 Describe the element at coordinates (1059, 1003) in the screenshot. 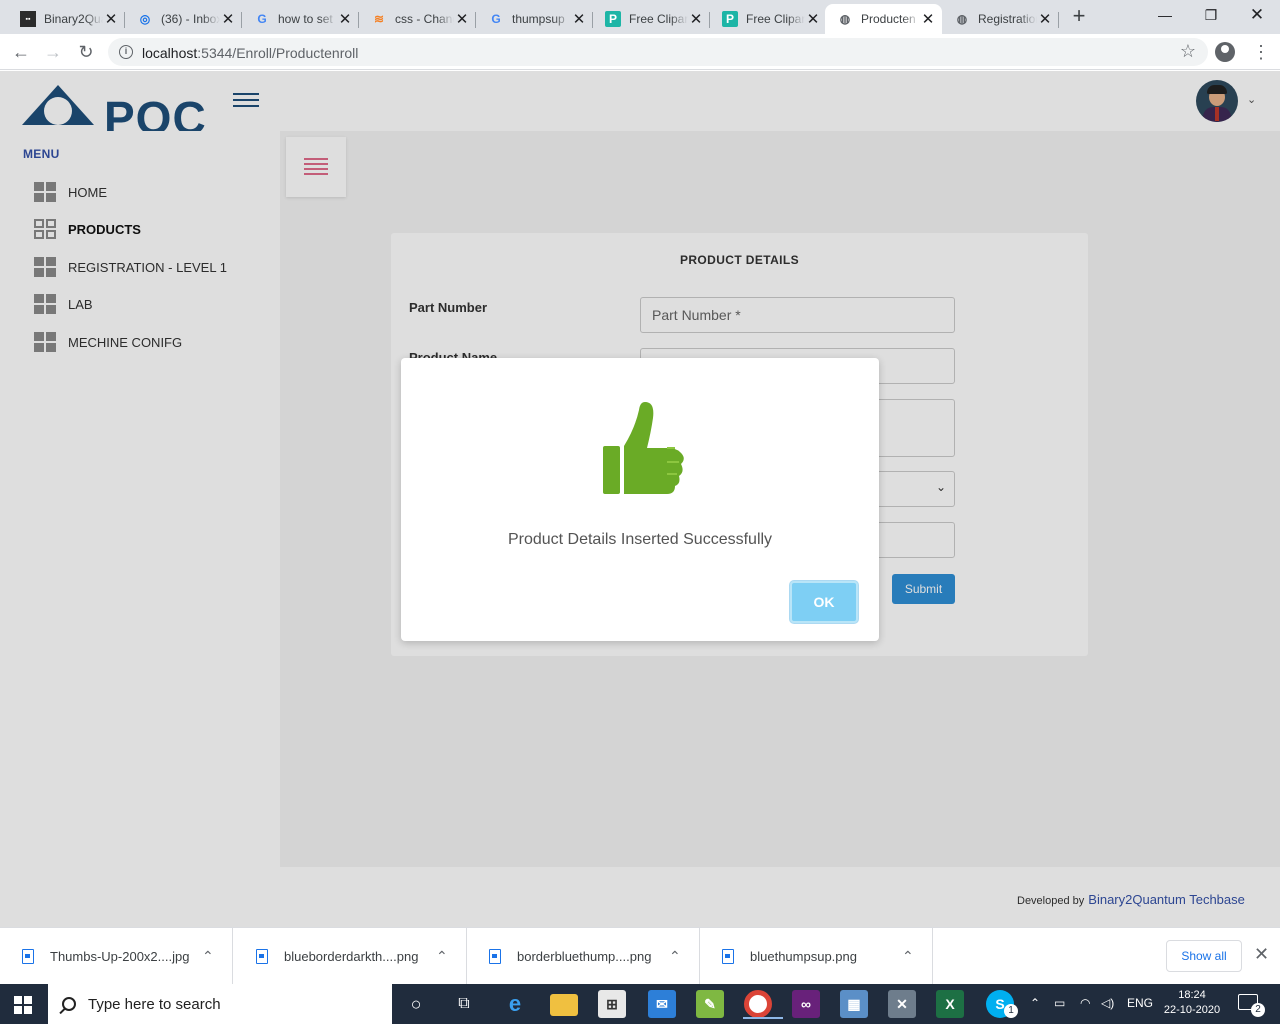

I see `battery-icon: ▭` at that location.